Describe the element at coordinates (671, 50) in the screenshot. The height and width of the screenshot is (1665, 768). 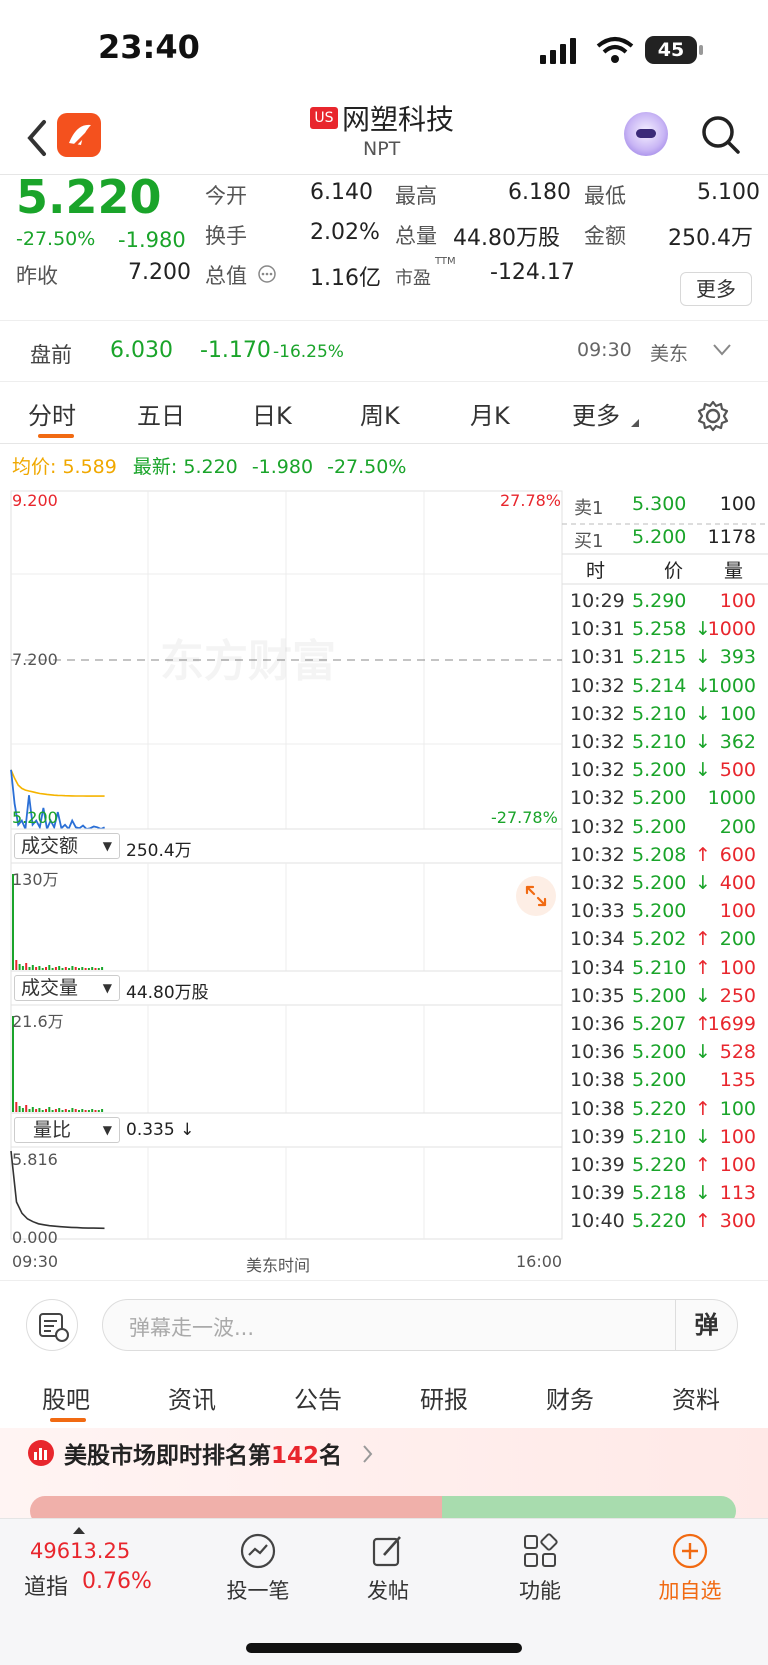
I see `battery-icon: 45` at that location.